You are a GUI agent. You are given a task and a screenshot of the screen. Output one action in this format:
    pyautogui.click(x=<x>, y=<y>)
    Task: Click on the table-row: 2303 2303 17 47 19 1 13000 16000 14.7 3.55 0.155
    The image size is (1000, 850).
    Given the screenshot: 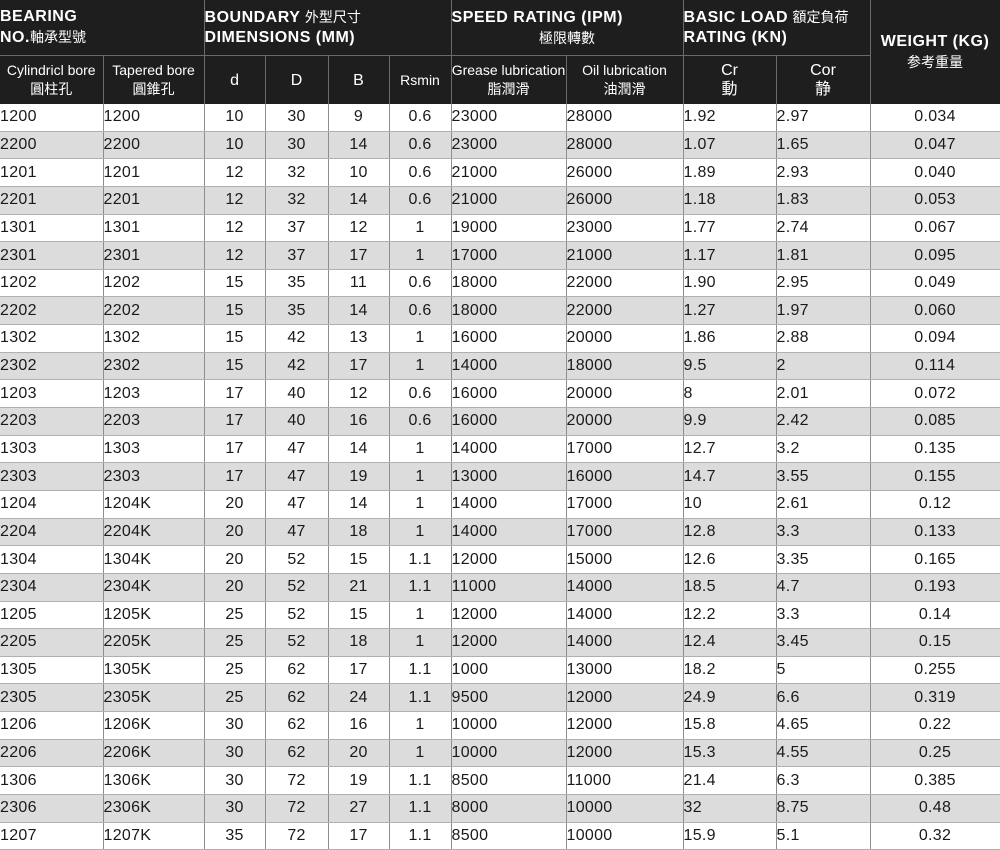 What is the action you would take?
    pyautogui.click(x=500, y=476)
    